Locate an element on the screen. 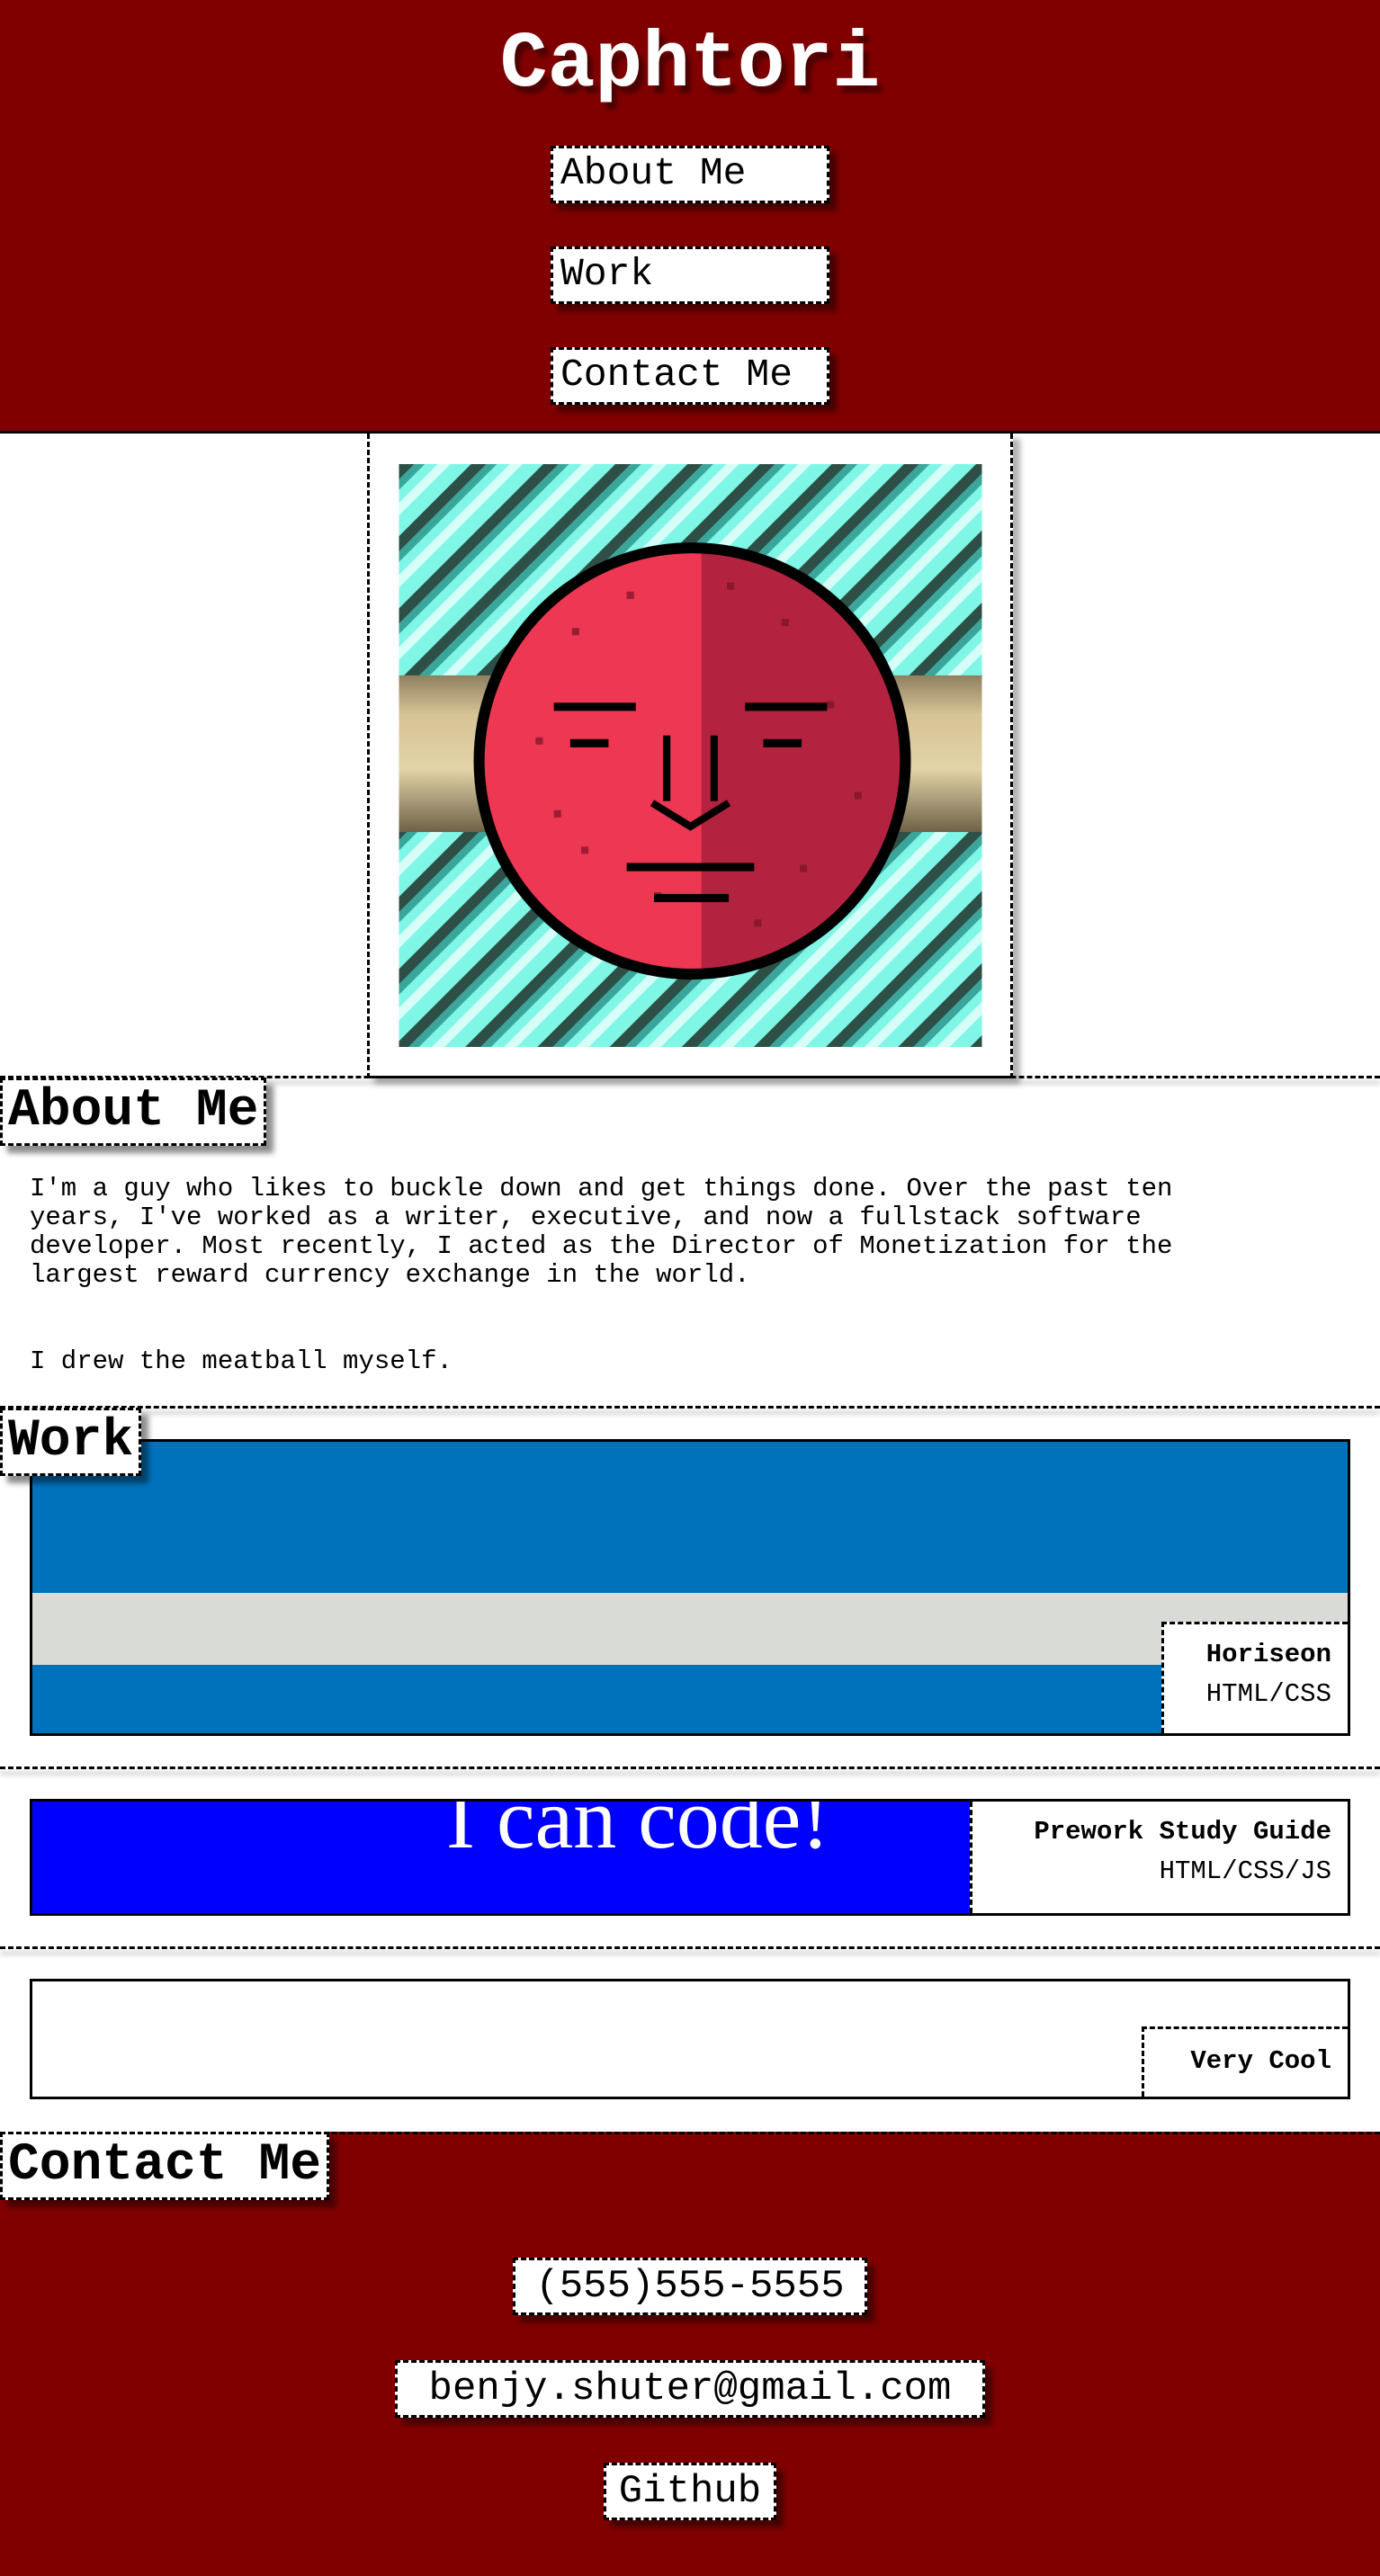  project-tech: HTML/CSS/JS is located at coordinates (1245, 1871).